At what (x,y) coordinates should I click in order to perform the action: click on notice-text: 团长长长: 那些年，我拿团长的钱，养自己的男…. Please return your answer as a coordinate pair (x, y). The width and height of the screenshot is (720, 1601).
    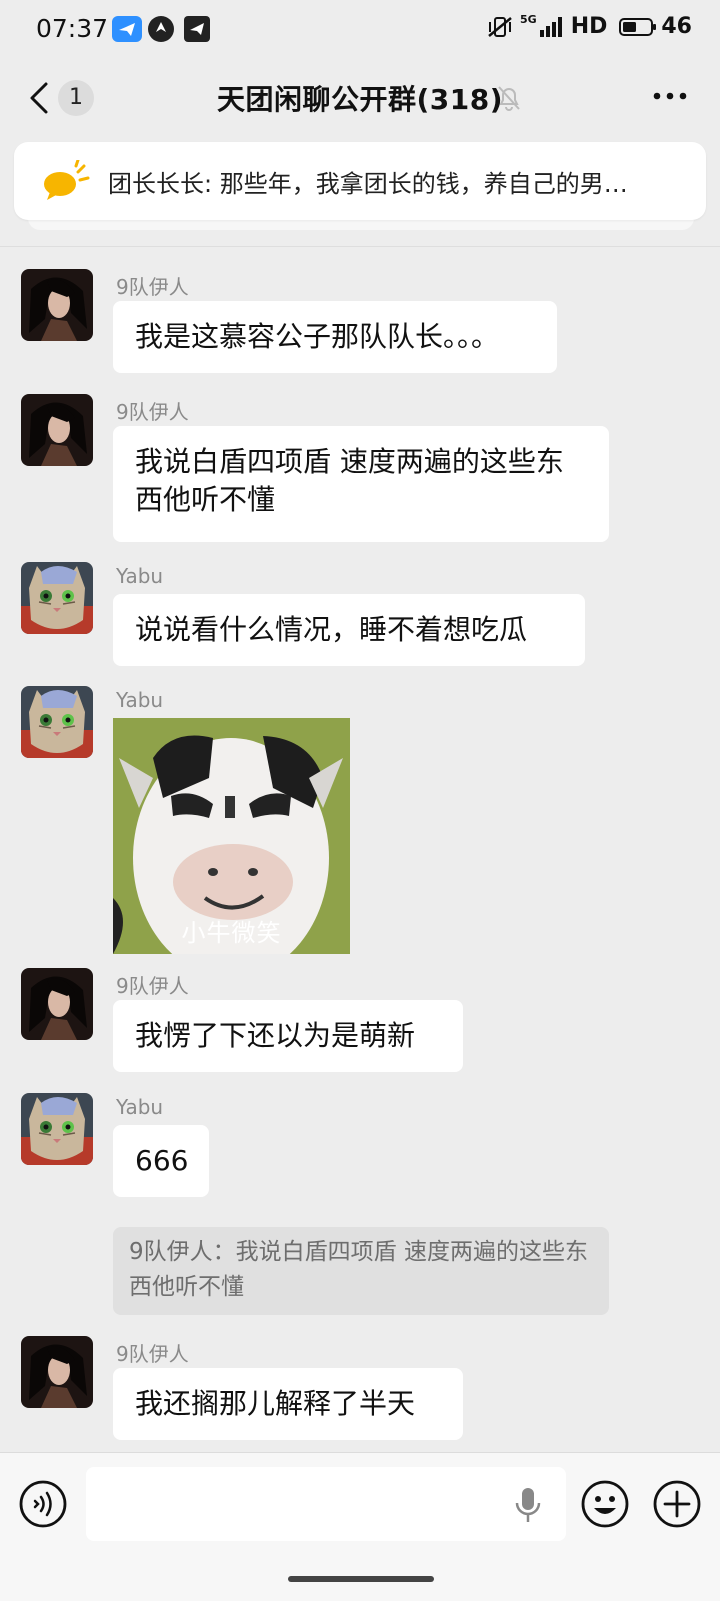
    Looking at the image, I should click on (368, 184).